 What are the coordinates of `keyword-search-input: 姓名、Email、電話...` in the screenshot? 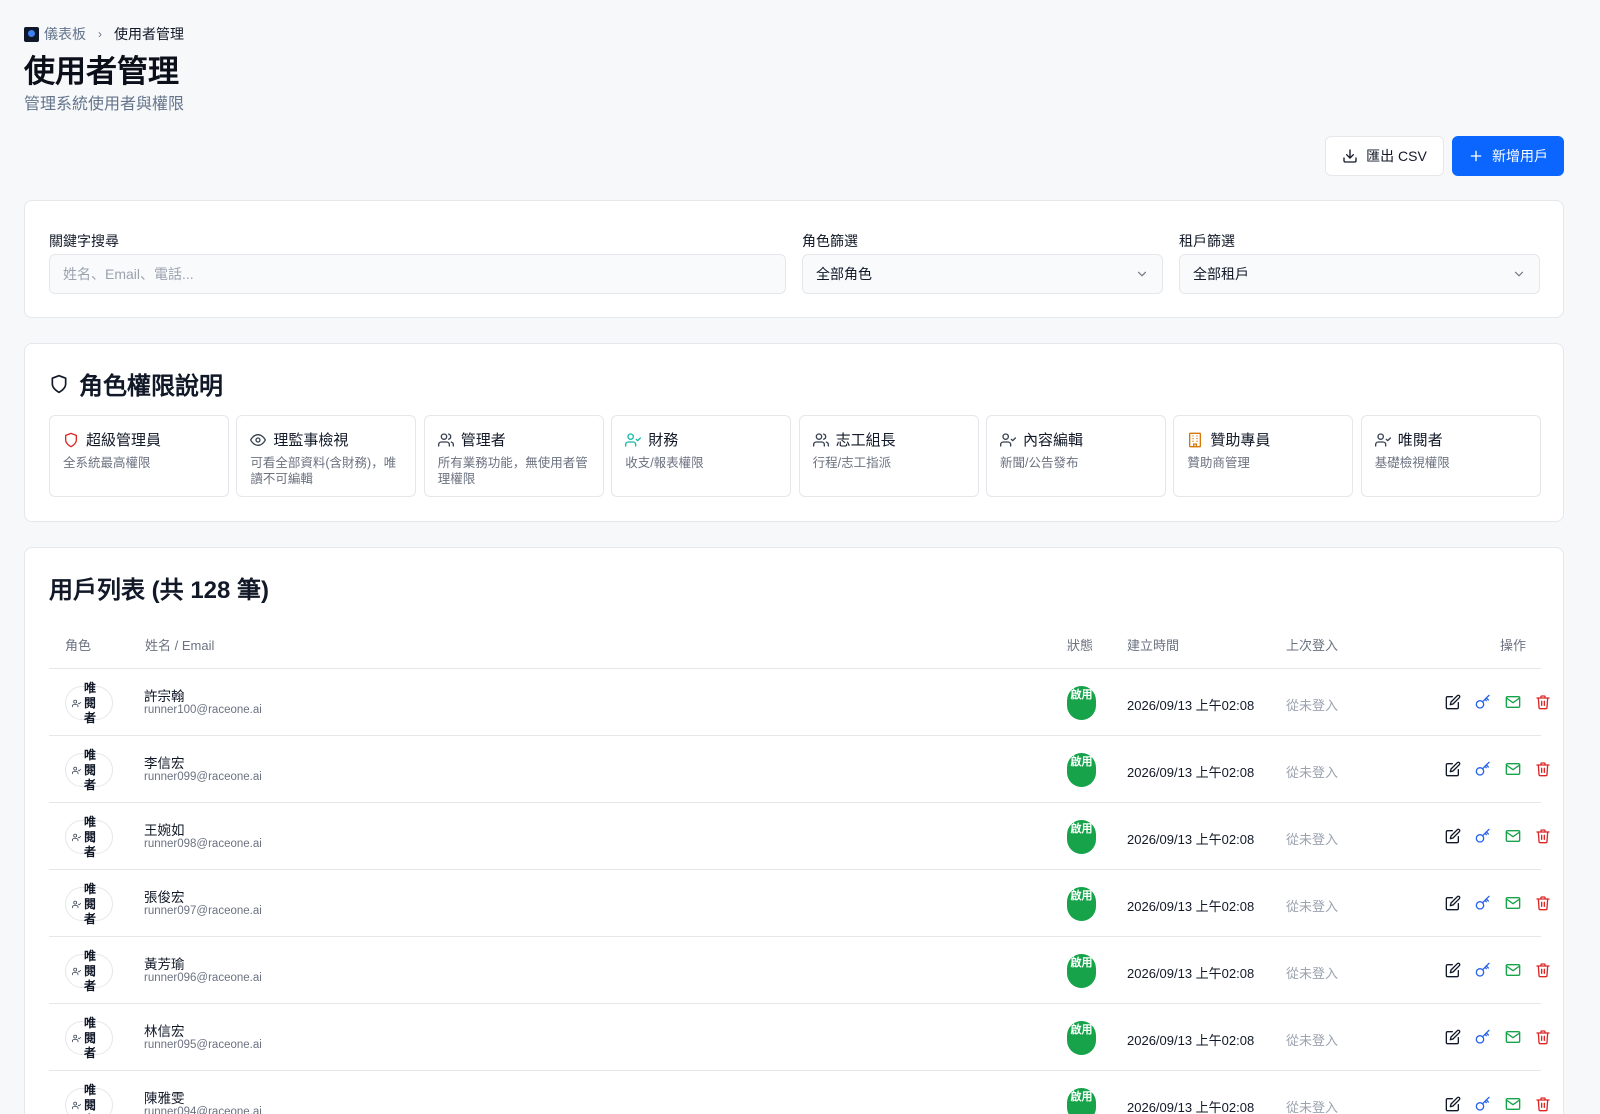 It's located at (417, 274).